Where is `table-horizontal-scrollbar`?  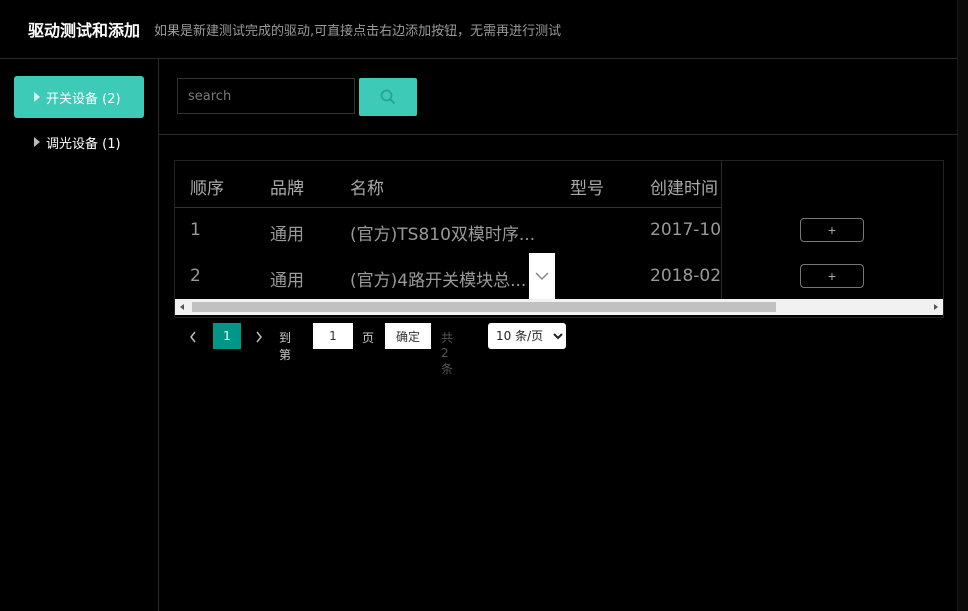 table-horizontal-scrollbar is located at coordinates (559, 307).